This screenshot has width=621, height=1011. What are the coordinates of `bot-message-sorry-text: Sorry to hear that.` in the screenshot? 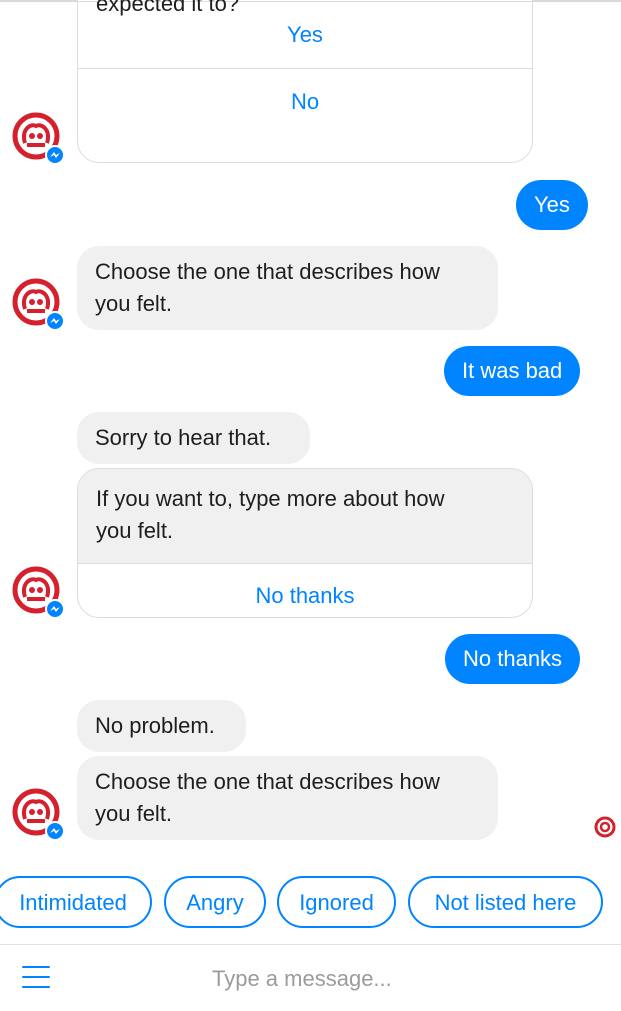 It's located at (183, 437).